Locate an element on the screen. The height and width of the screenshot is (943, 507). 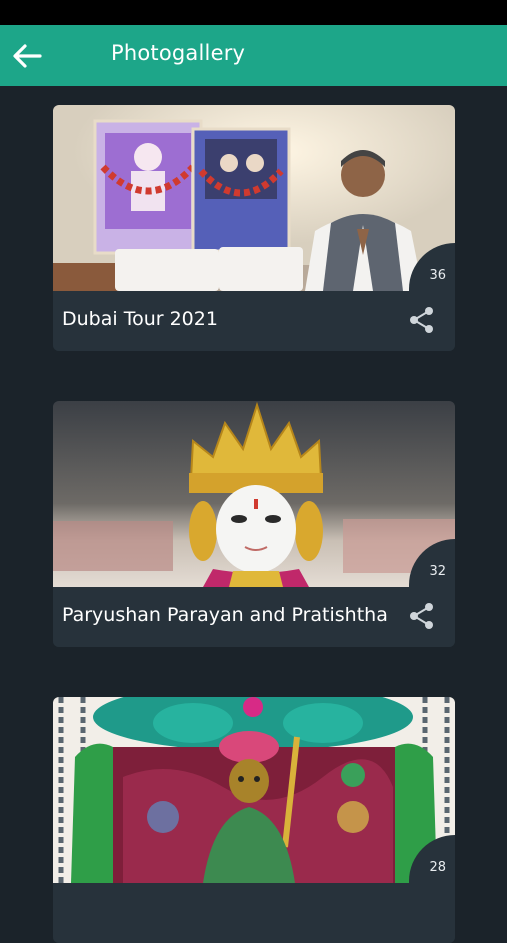
status-bar is located at coordinates (253, 12).